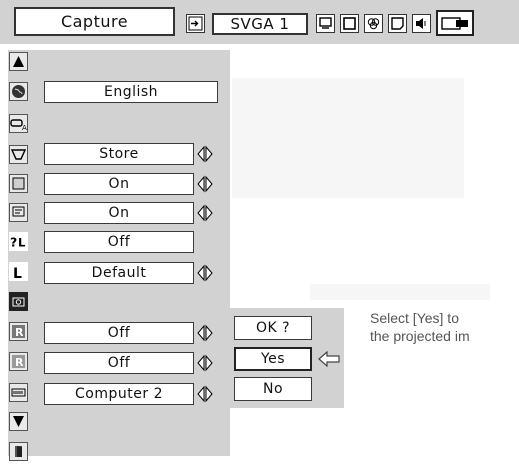  Describe the element at coordinates (273, 389) in the screenshot. I see `no-button: No` at that location.